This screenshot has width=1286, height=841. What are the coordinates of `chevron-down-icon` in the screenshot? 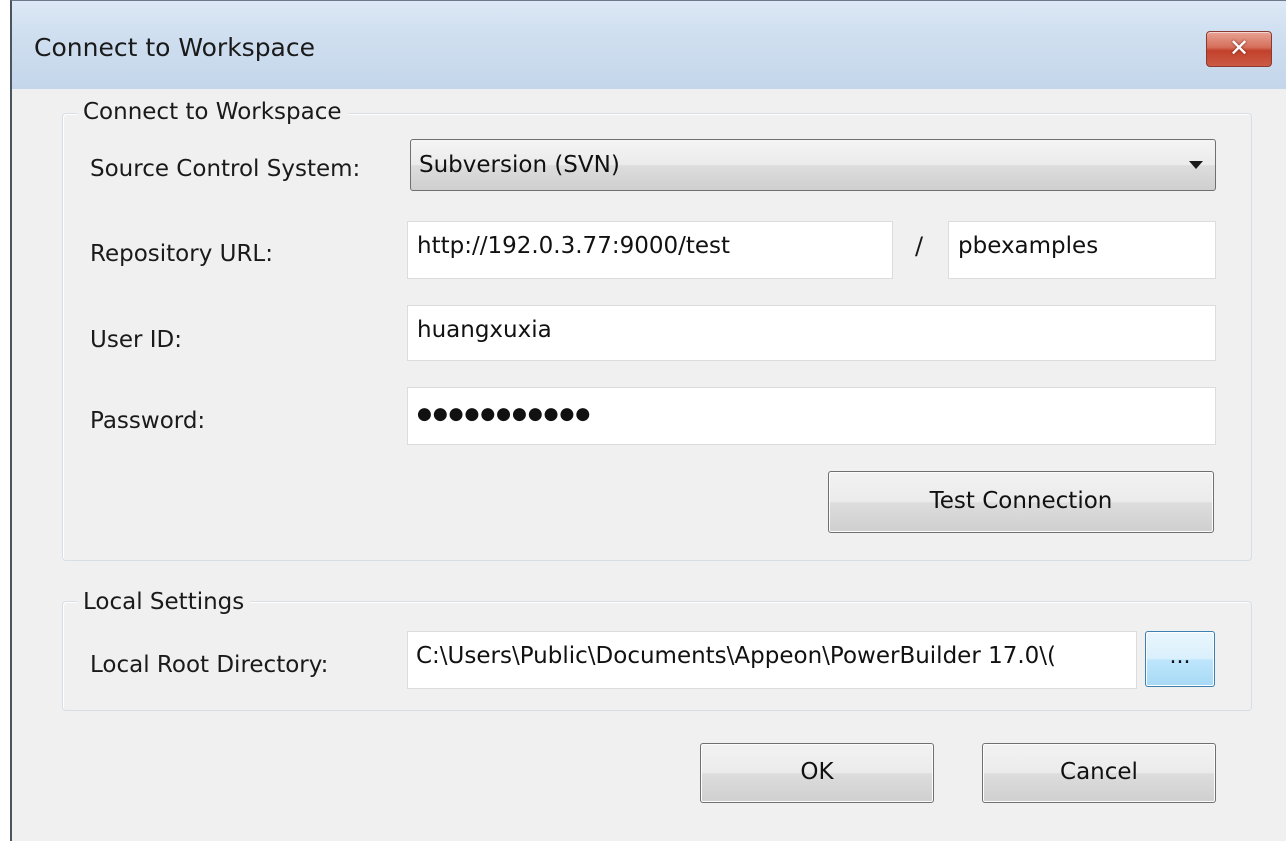 It's located at (1196, 165).